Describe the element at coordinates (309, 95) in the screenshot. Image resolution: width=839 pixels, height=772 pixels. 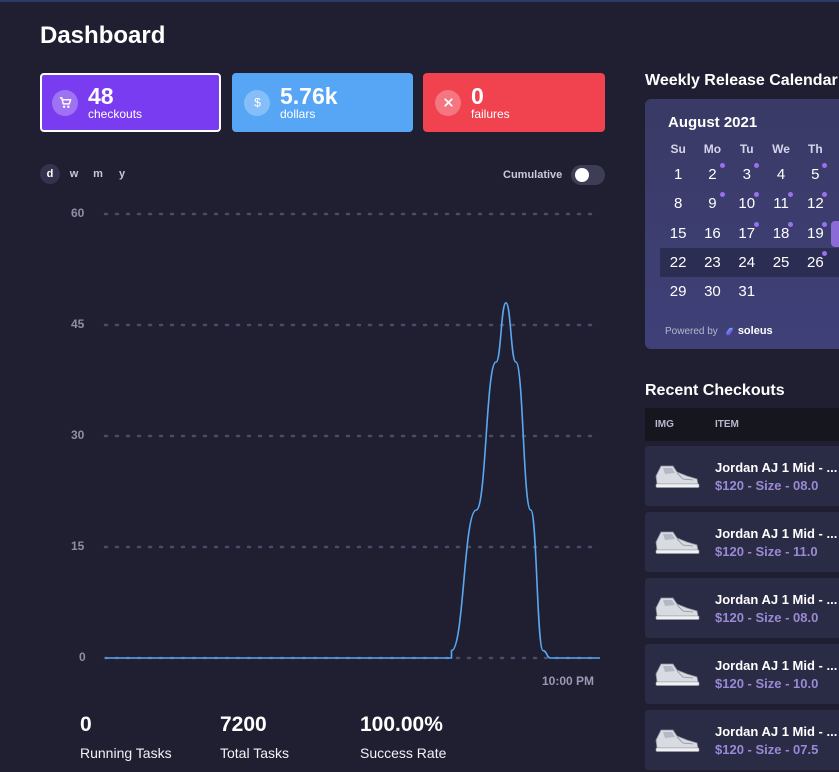
I see `dollars-value: 5.76k` at that location.